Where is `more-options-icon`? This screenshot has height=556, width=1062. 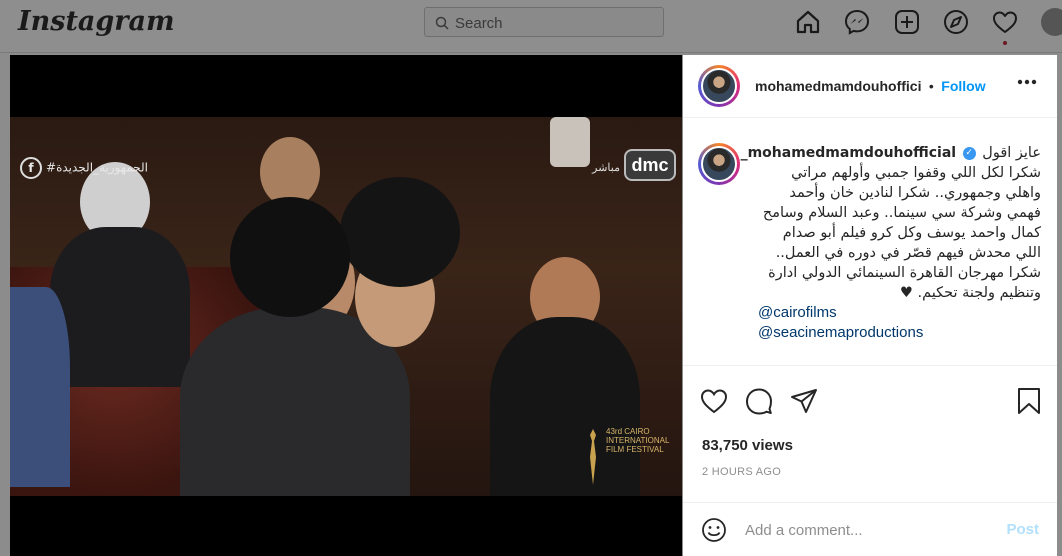
more-options-icon is located at coordinates (1027, 82).